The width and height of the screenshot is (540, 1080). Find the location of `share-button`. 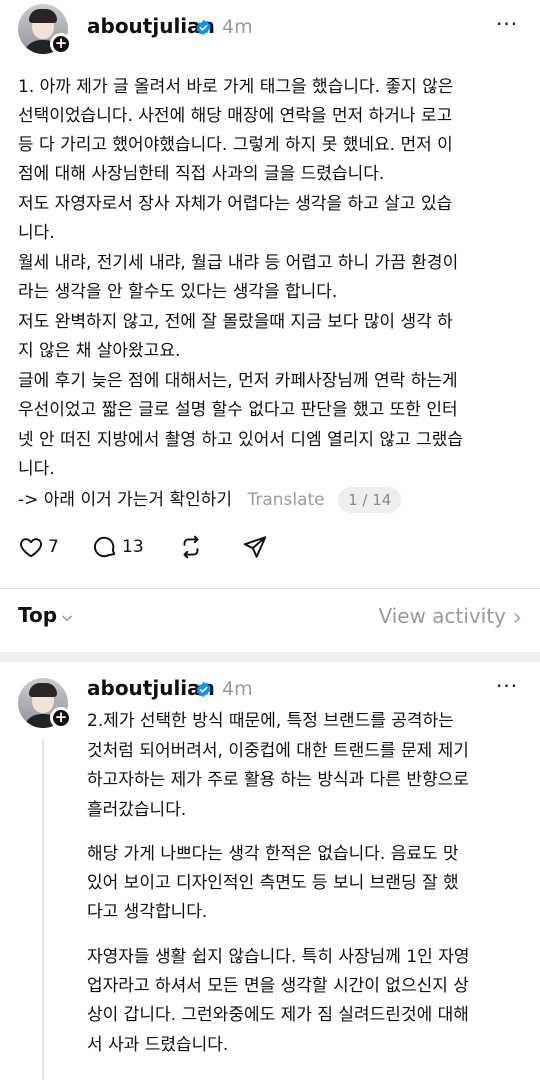

share-button is located at coordinates (255, 547).